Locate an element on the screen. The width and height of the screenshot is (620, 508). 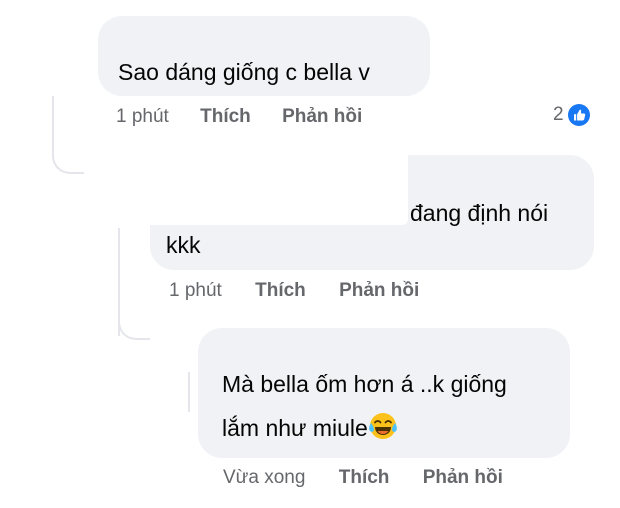
nested-reply-text-line-1: Mà bella ốm hơn á ..k giống is located at coordinates (364, 384).